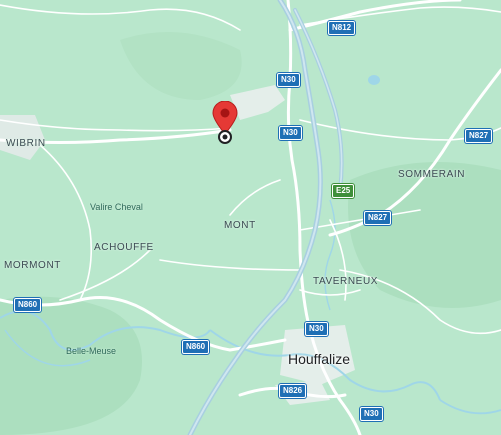 Image resolution: width=501 pixels, height=435 pixels. Describe the element at coordinates (26, 143) in the screenshot. I see `village-label-wibrin: WIBRIN` at that location.